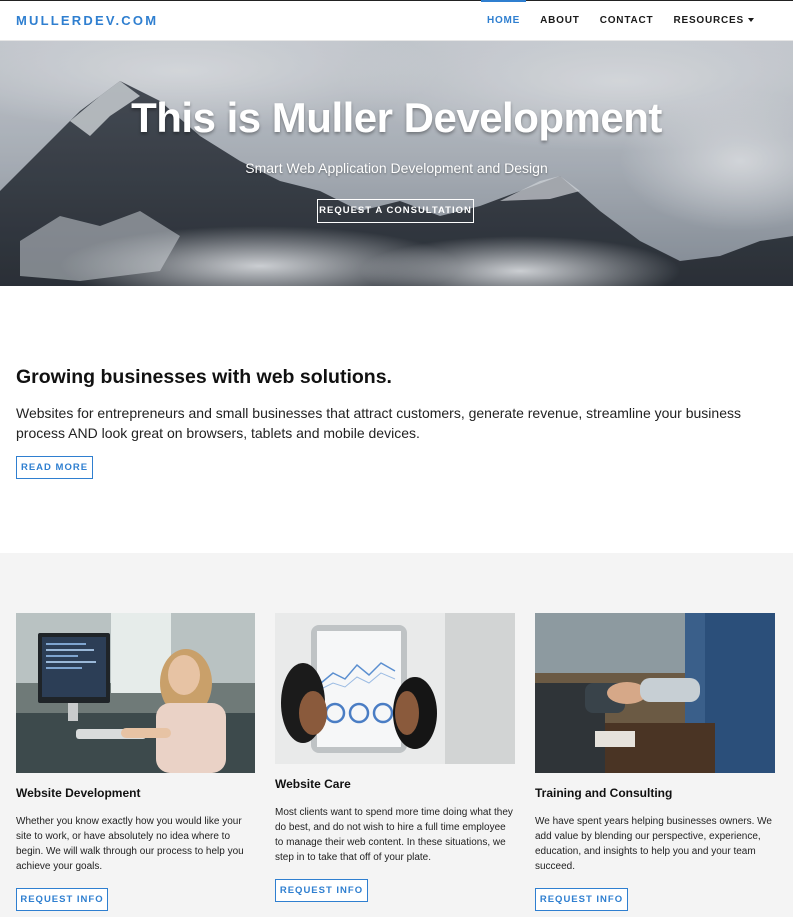 Image resolution: width=793 pixels, height=917 pixels. I want to click on brand-logo-link: MULLERDEV.COM, so click(87, 20).